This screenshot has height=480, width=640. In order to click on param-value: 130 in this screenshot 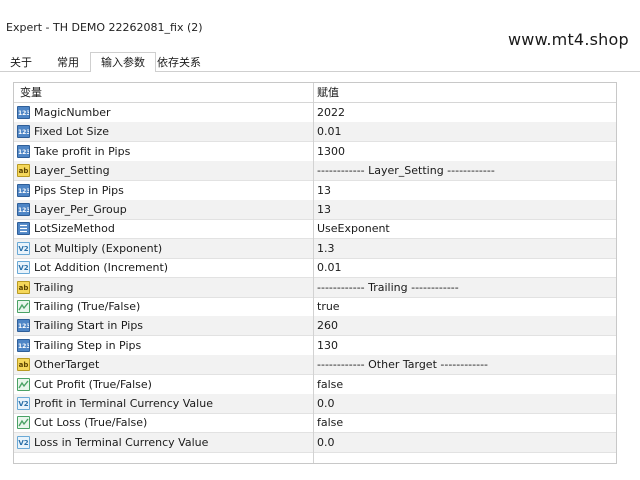, I will do `click(327, 345)`.